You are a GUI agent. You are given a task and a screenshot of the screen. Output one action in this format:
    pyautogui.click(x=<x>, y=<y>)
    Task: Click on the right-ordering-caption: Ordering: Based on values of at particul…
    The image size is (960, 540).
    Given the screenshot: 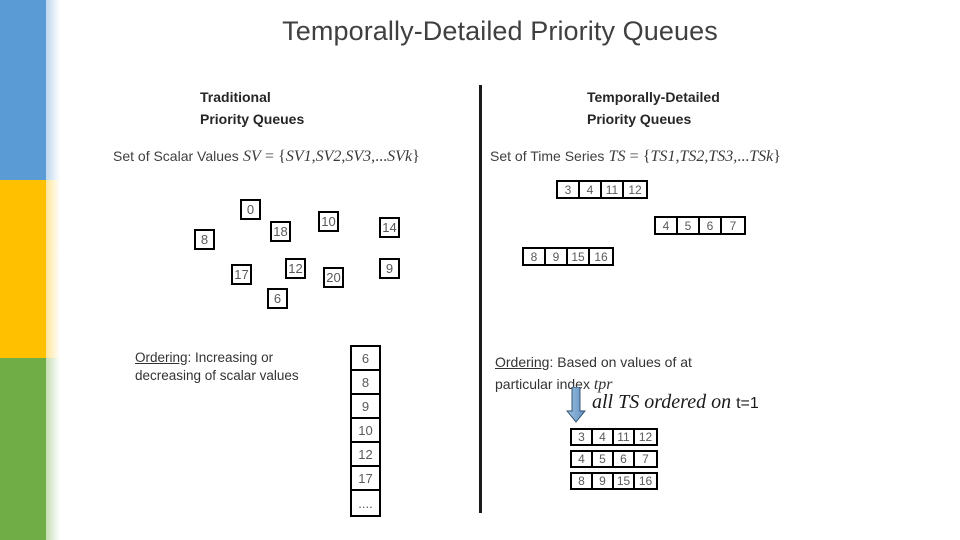 What is the action you would take?
    pyautogui.click(x=635, y=362)
    